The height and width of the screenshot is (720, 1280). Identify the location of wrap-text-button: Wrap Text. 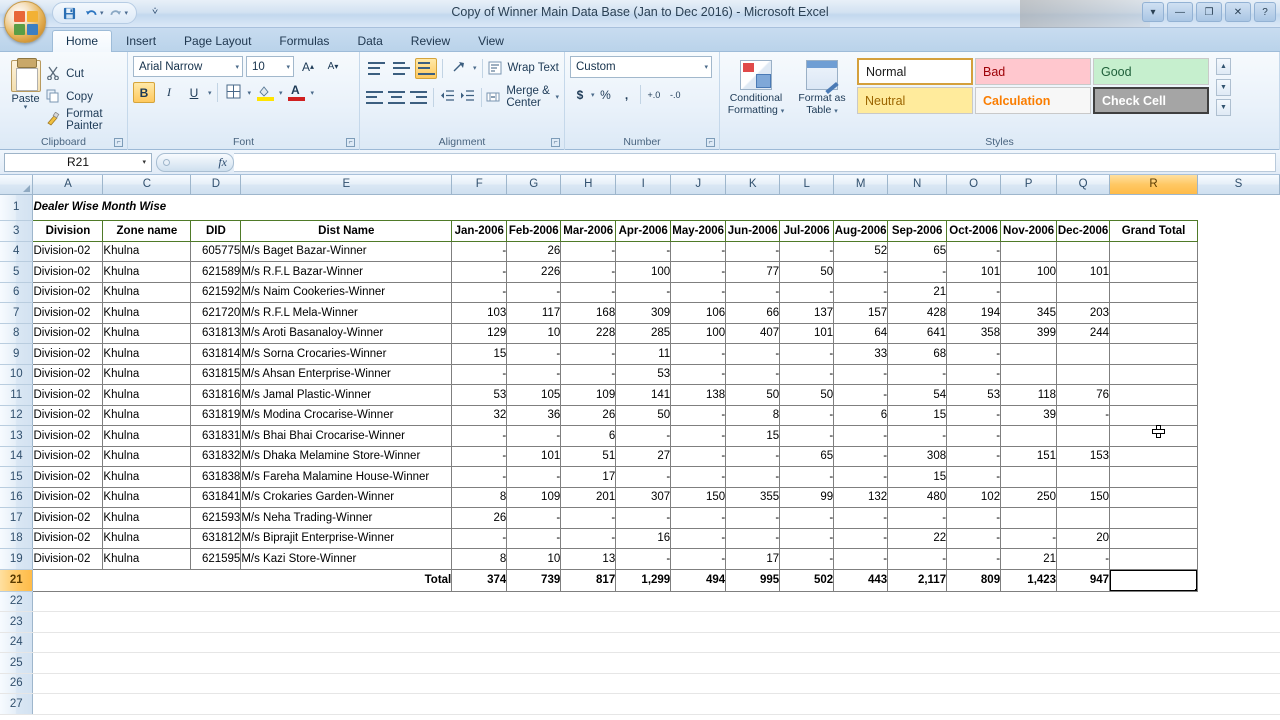
(523, 68).